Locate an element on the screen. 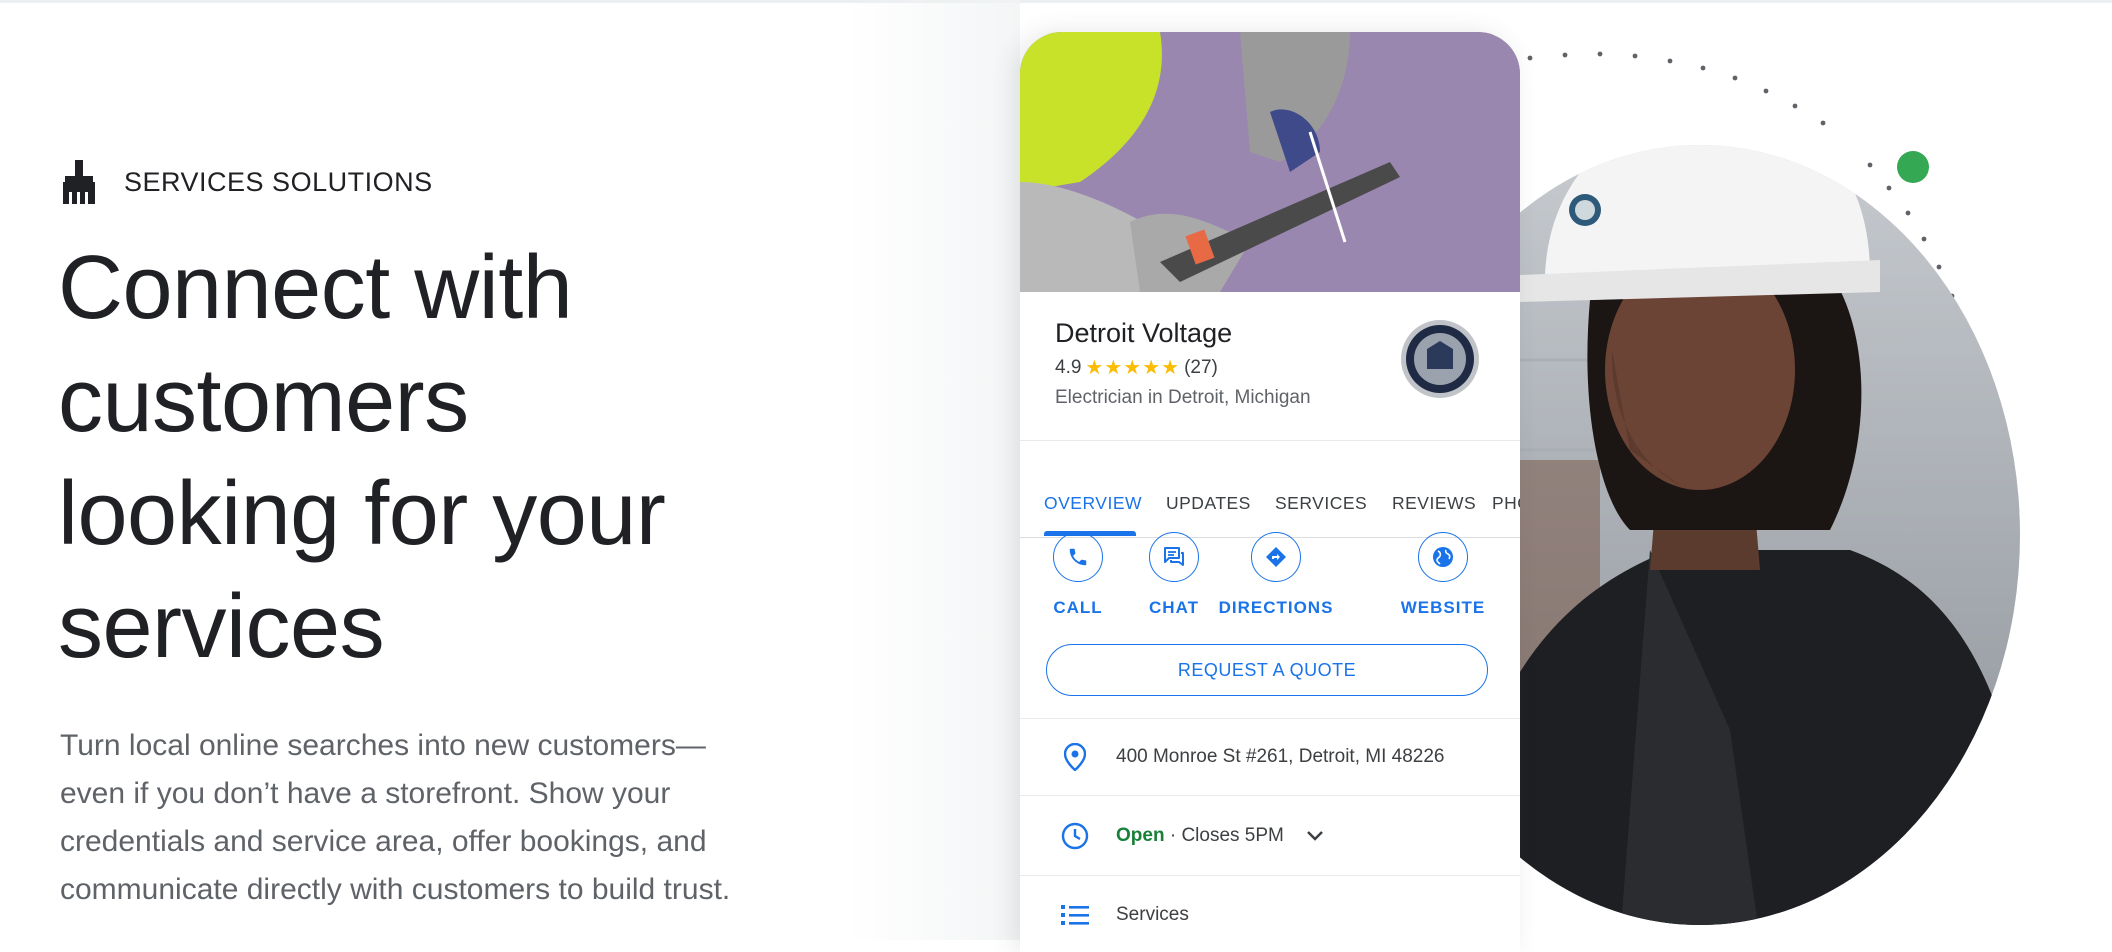  headline-line: customers is located at coordinates (263, 401).